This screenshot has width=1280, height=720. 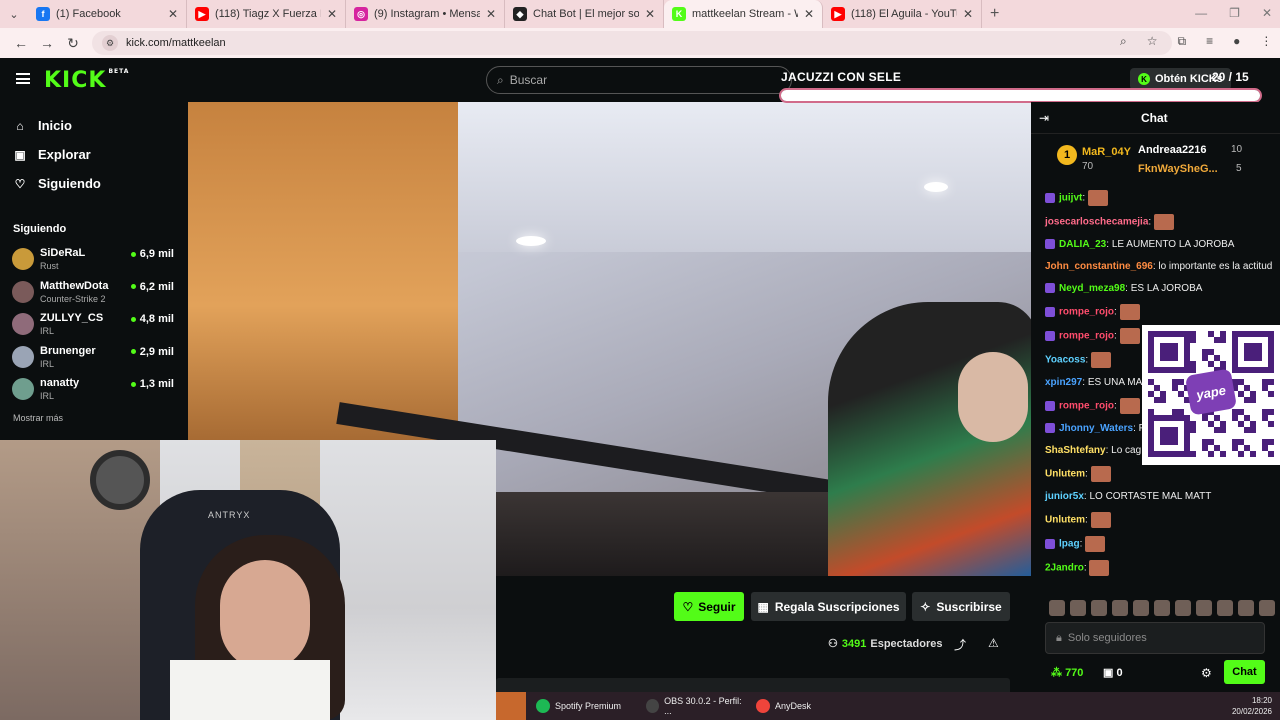 I want to click on chat-username: ShaShtefany, so click(x=1075, y=450).